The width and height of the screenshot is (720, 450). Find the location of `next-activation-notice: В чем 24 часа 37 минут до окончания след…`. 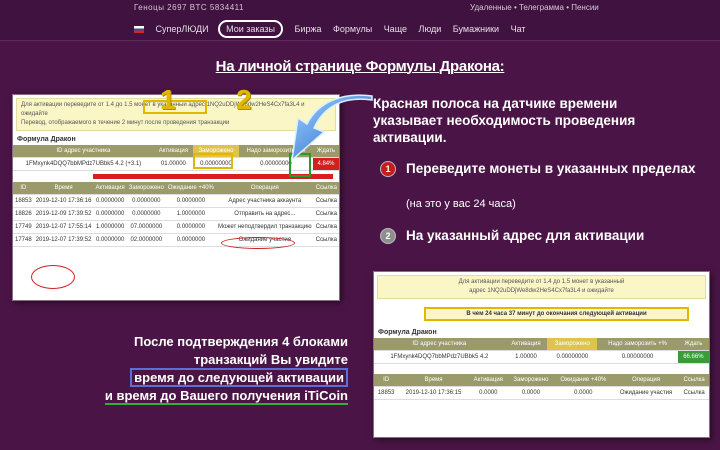

next-activation-notice: В чем 24 часа 37 минут до окончания след… is located at coordinates (556, 314).